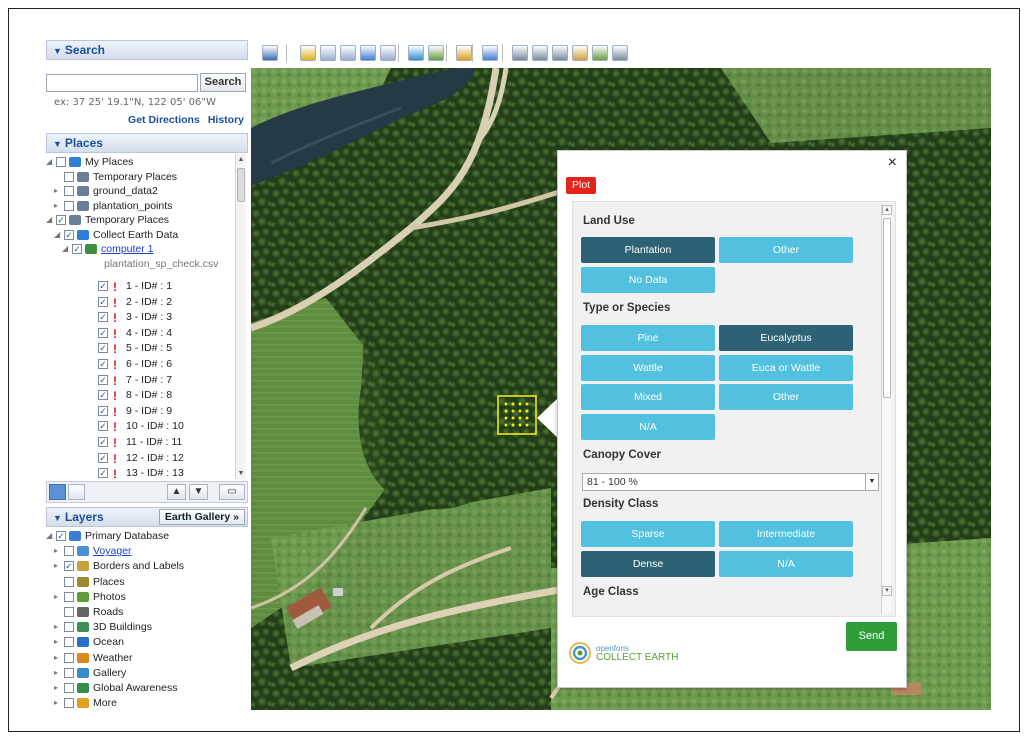 This screenshot has width=1028, height=740. What do you see at coordinates (786, 368) in the screenshot?
I see `species-option: Euca or Wattle` at bounding box center [786, 368].